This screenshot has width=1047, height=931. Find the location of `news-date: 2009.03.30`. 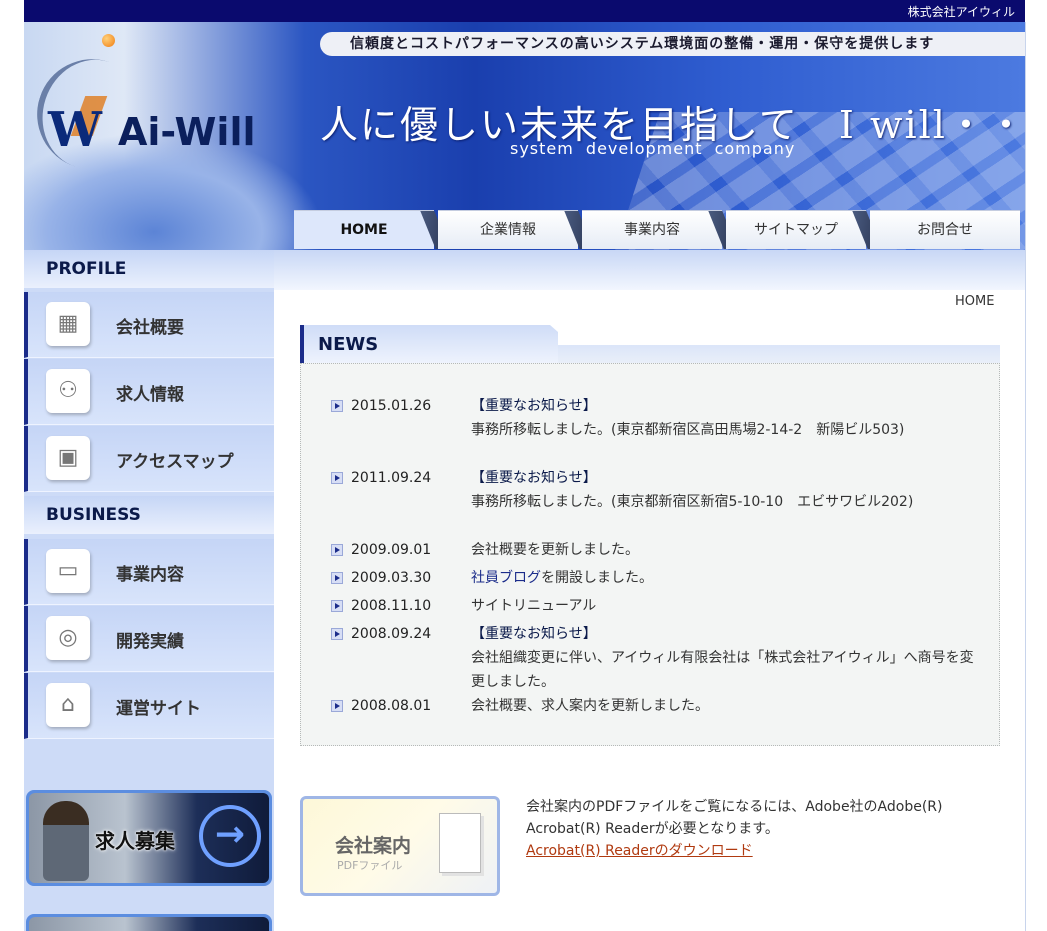

news-date: 2009.03.30 is located at coordinates (391, 578).